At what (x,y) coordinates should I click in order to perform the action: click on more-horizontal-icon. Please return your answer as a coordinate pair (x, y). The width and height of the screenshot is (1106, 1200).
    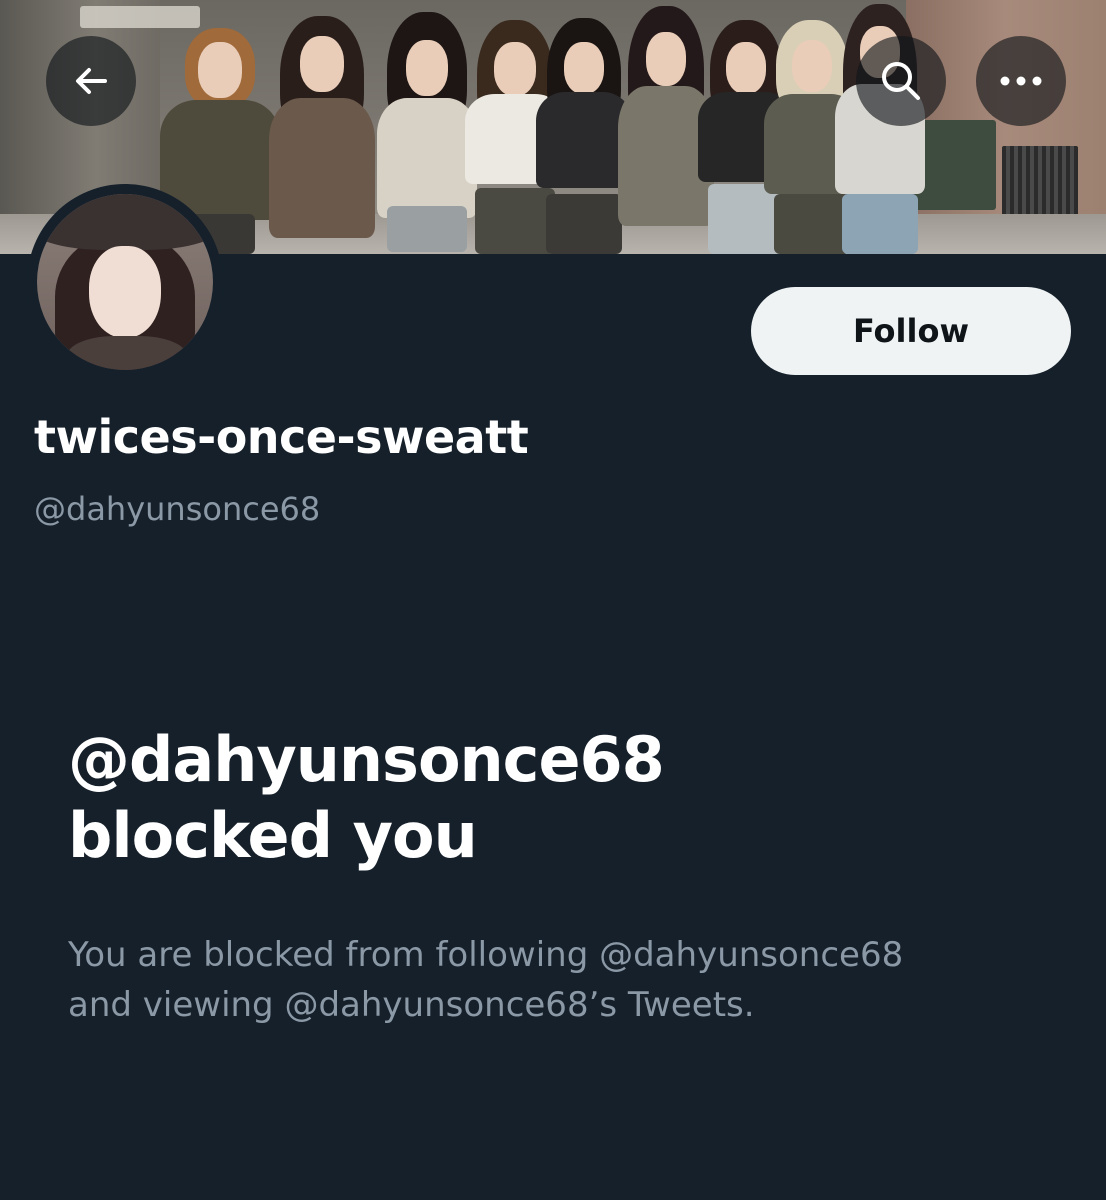
    Looking at the image, I should click on (1021, 81).